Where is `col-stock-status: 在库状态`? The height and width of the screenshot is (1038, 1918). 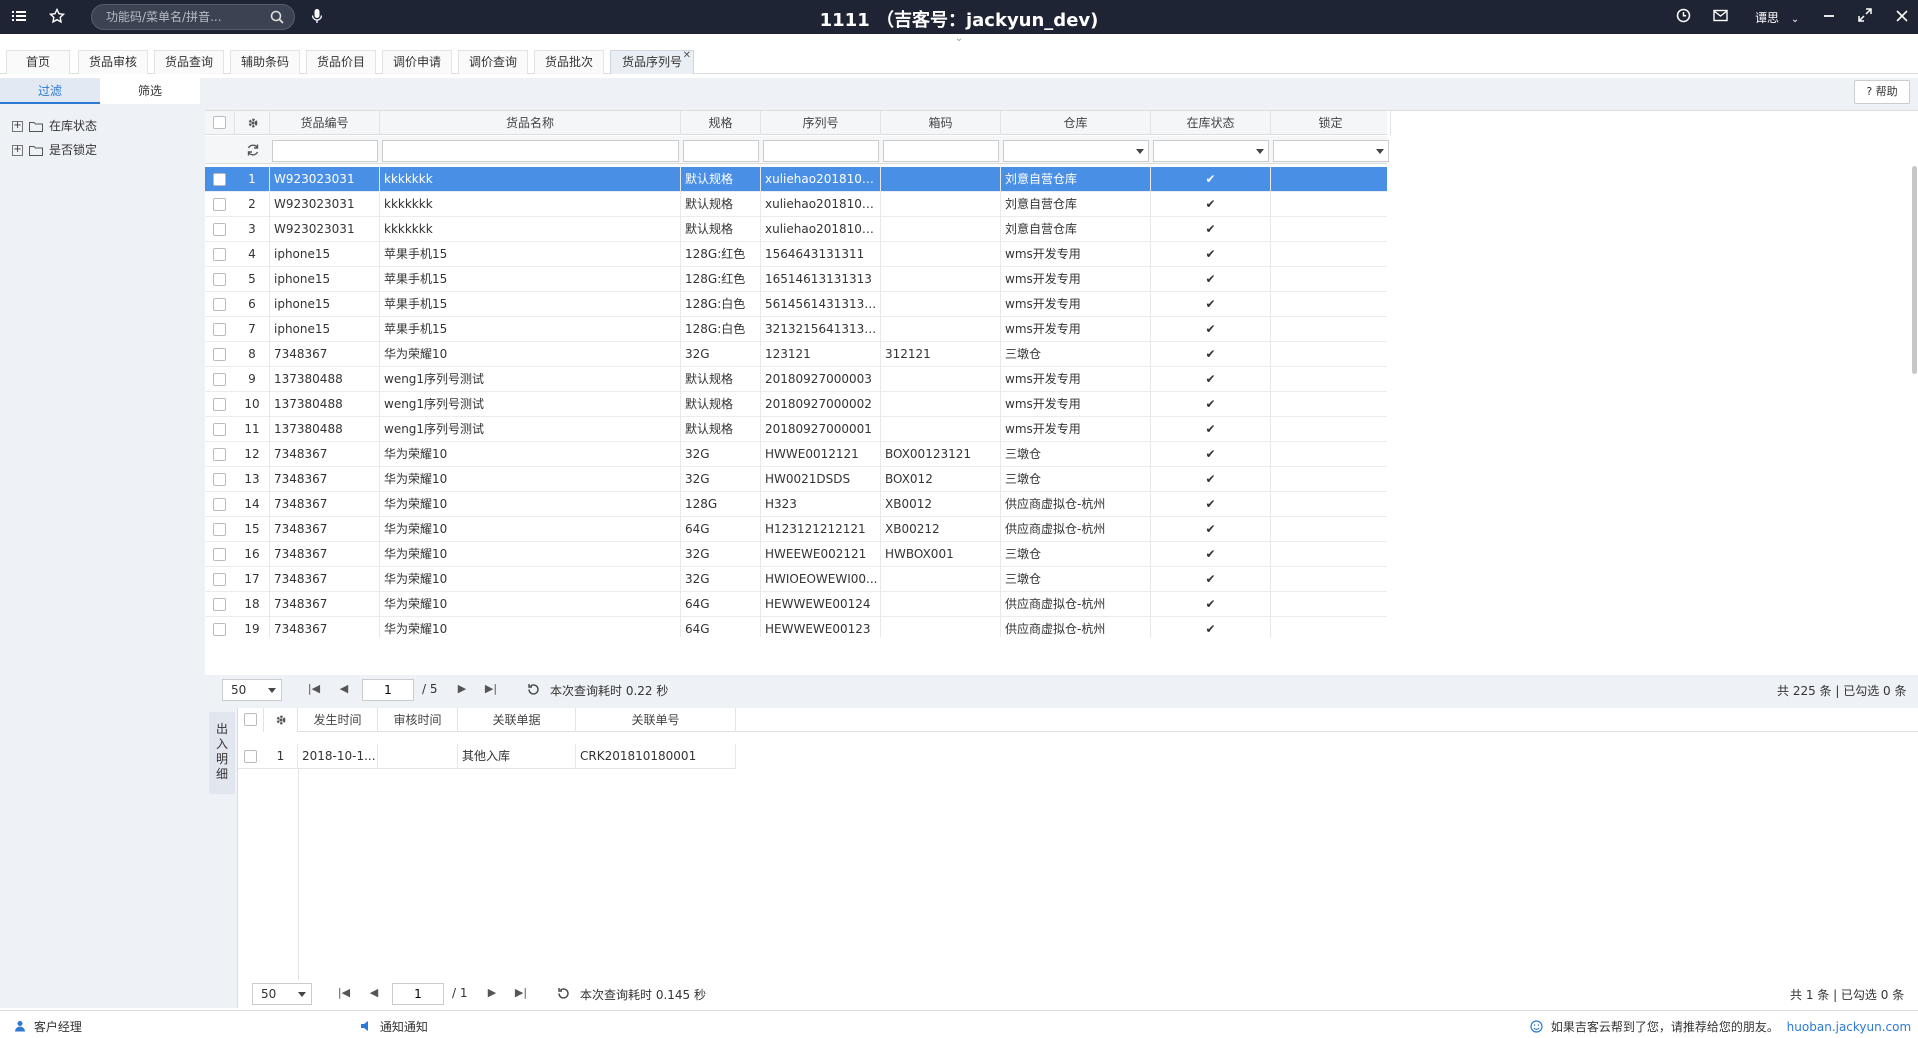
col-stock-status: 在库状态 is located at coordinates (1211, 123).